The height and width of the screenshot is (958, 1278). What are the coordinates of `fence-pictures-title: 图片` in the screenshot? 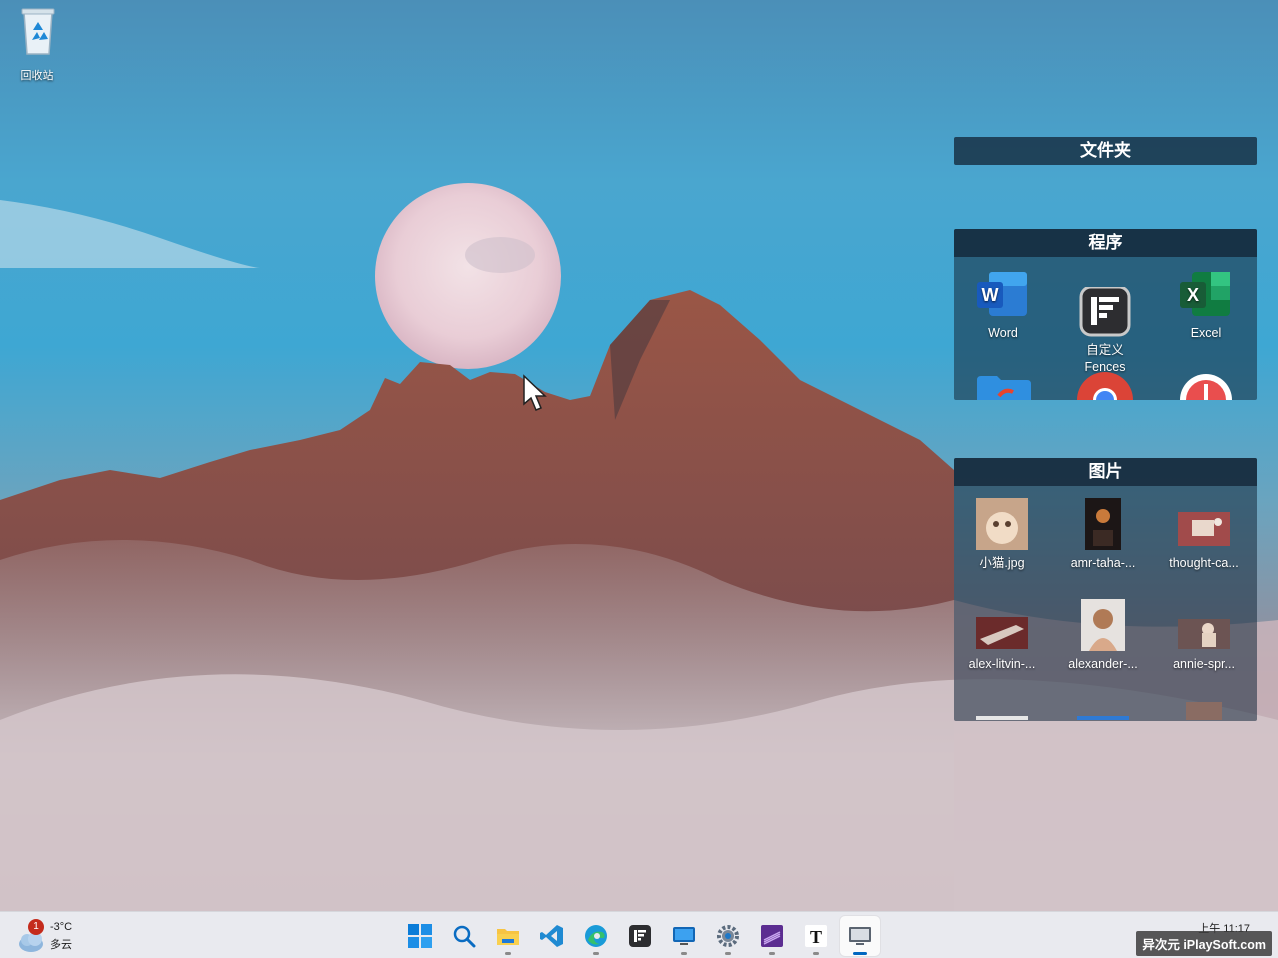 It's located at (1105, 472).